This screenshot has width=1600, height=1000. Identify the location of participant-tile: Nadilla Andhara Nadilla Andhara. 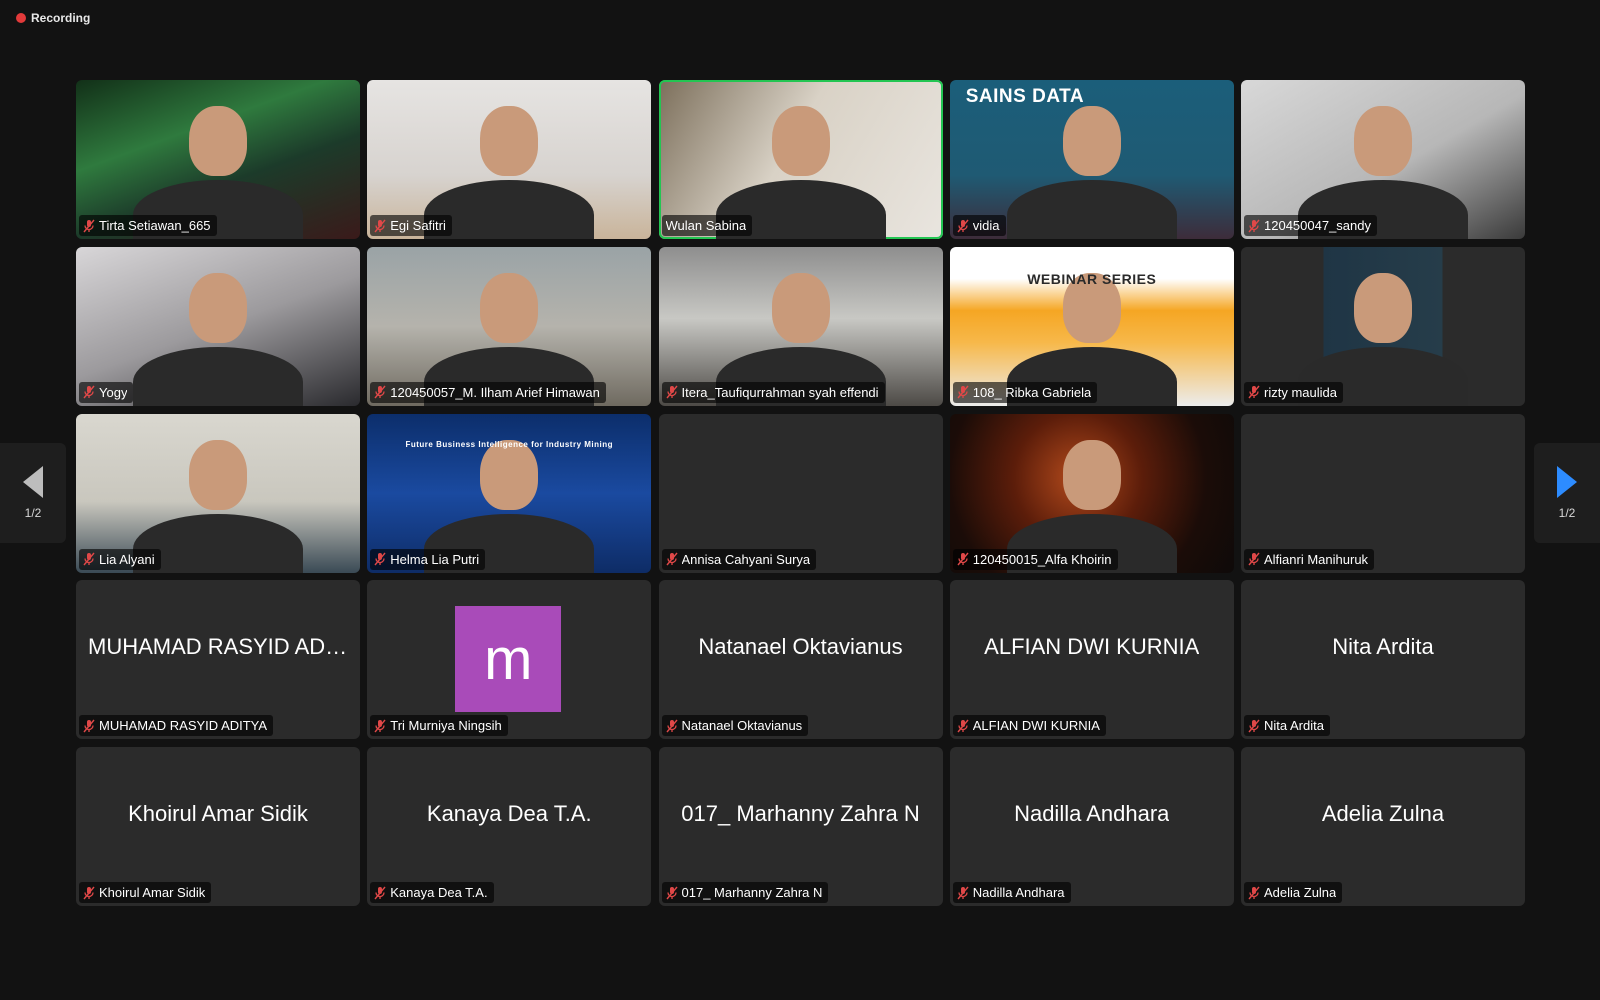
(1091, 826).